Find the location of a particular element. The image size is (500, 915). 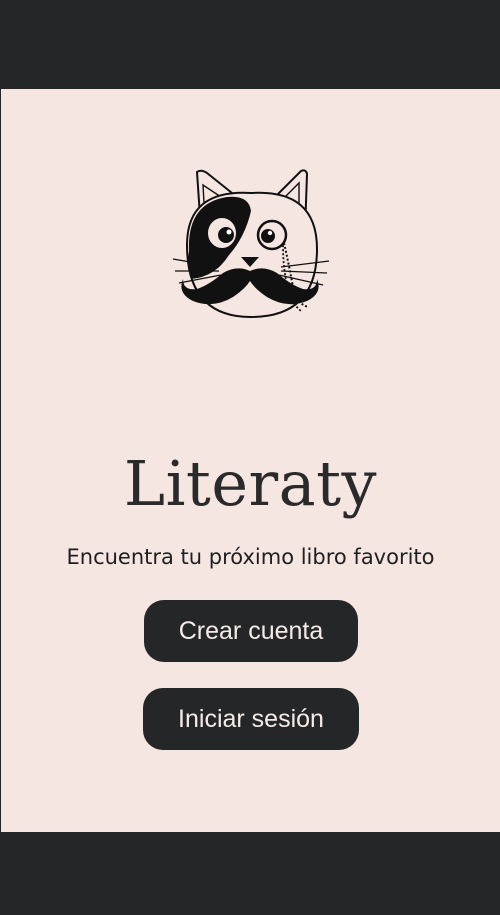

login-button: Iniciar sesión is located at coordinates (251, 719).